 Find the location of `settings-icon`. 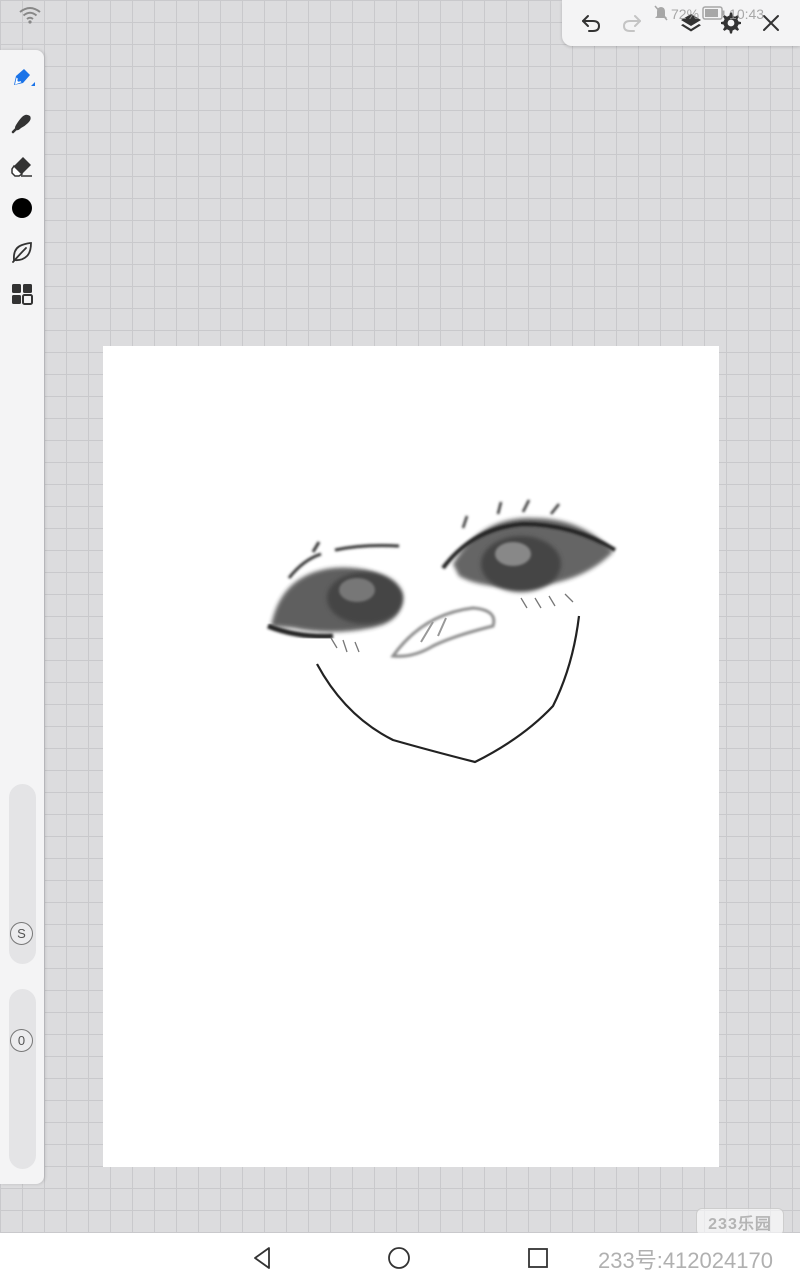

settings-icon is located at coordinates (731, 23).